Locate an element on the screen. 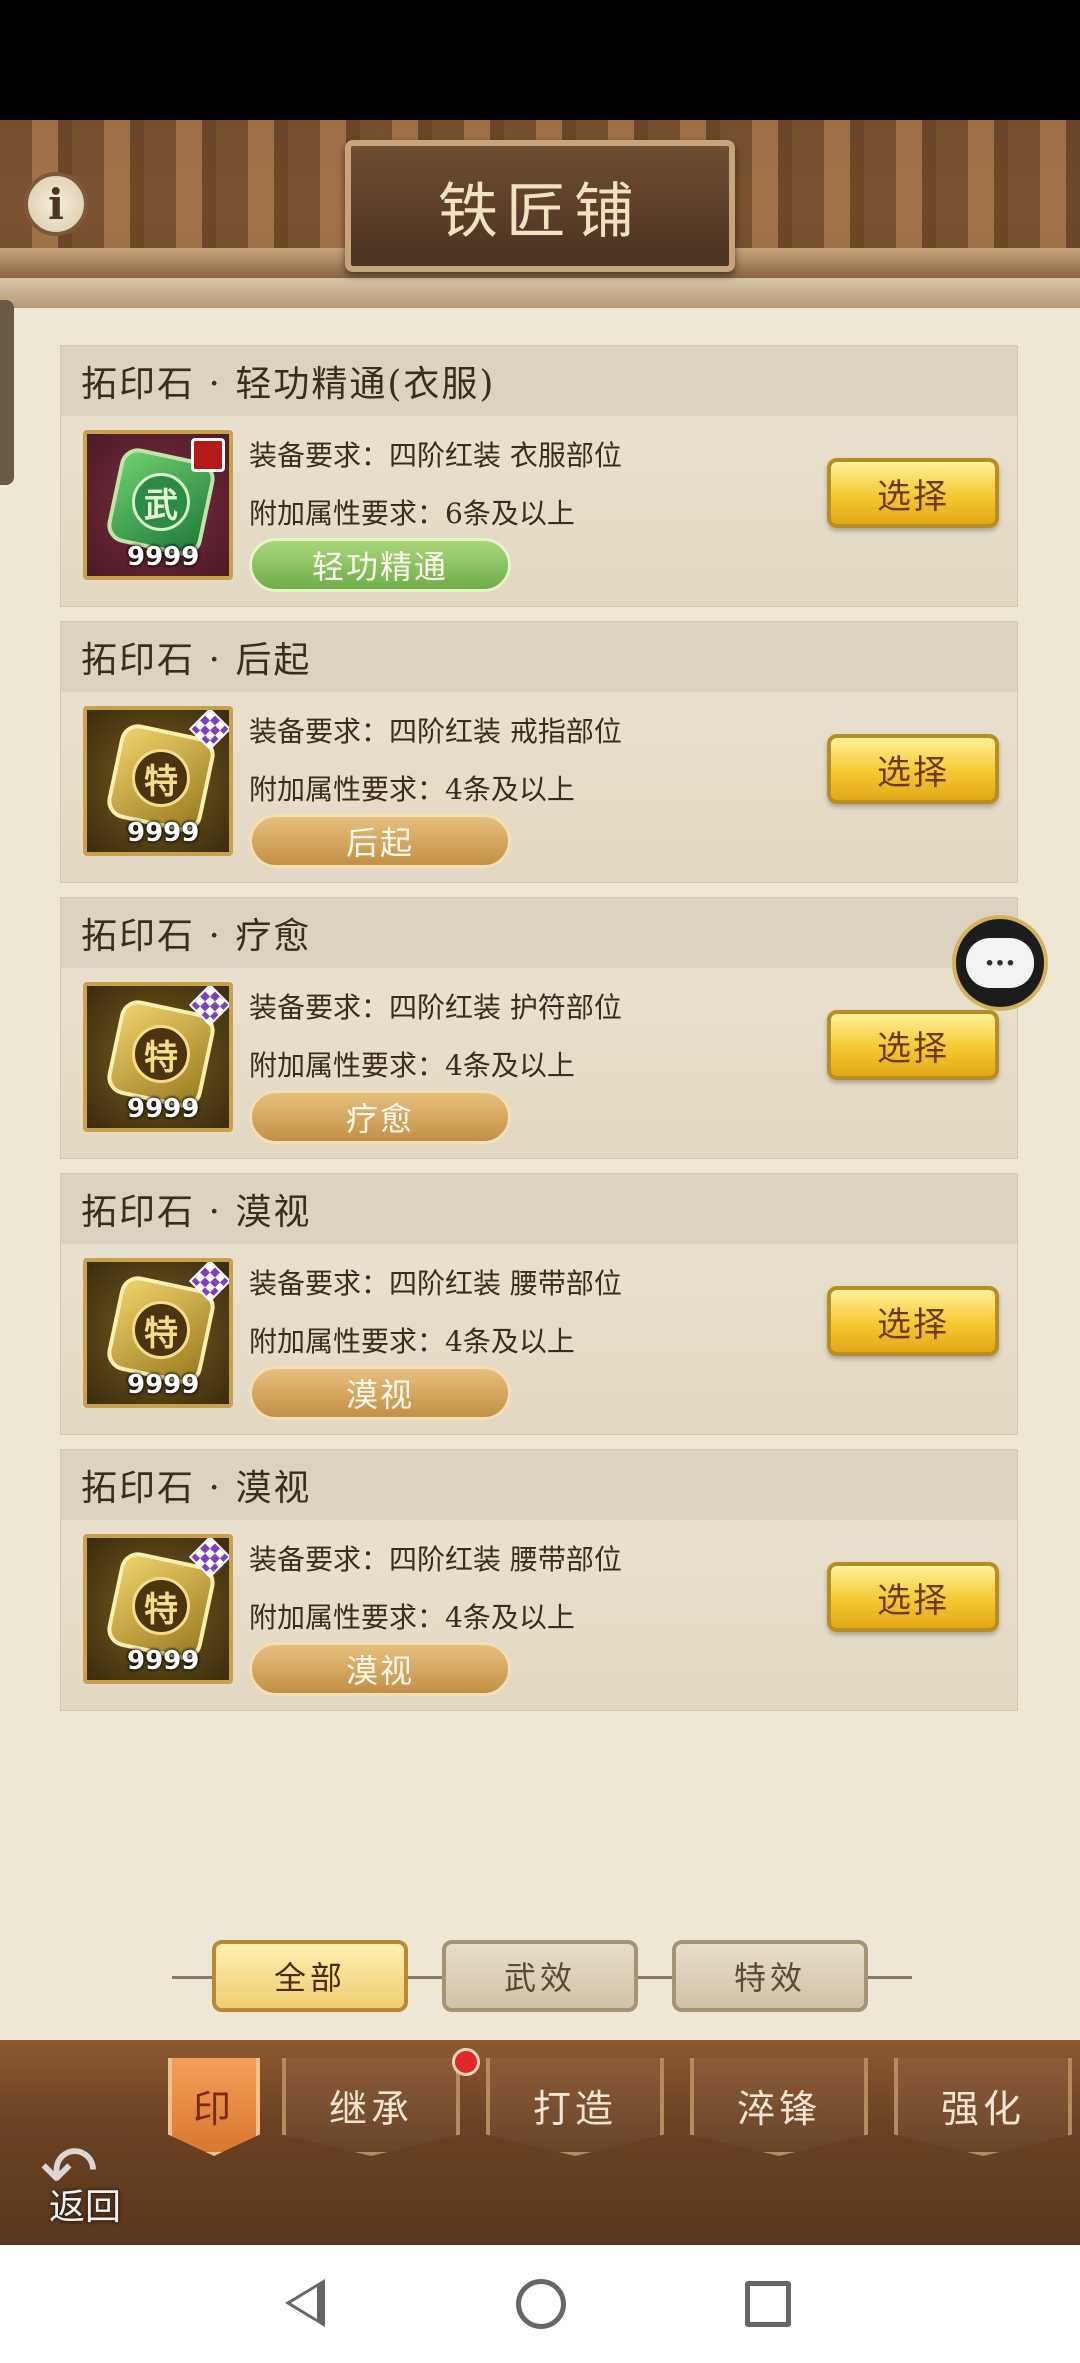  info-button: i is located at coordinates (56, 204).